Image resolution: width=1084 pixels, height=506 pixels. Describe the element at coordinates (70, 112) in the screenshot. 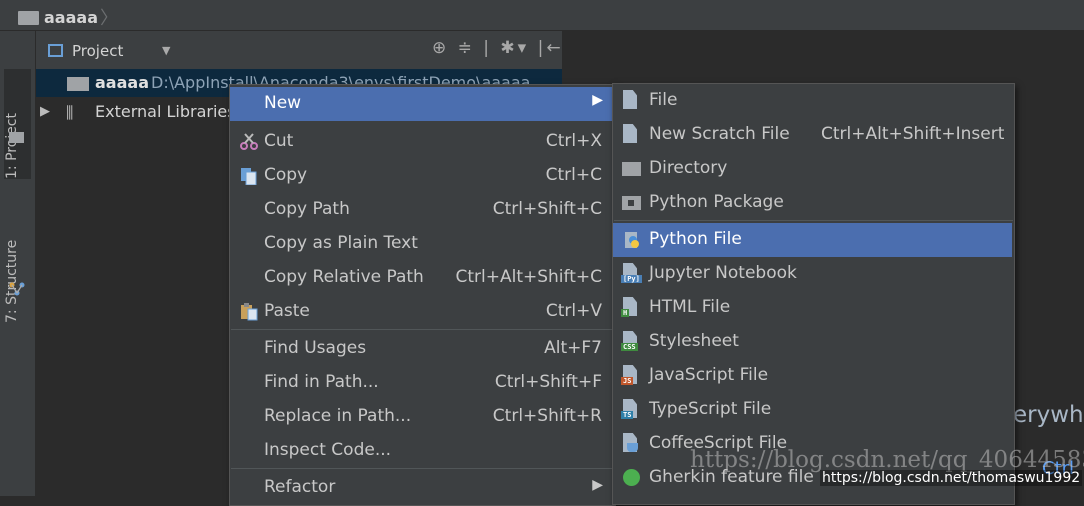

I see `library-icon: ⫼` at that location.